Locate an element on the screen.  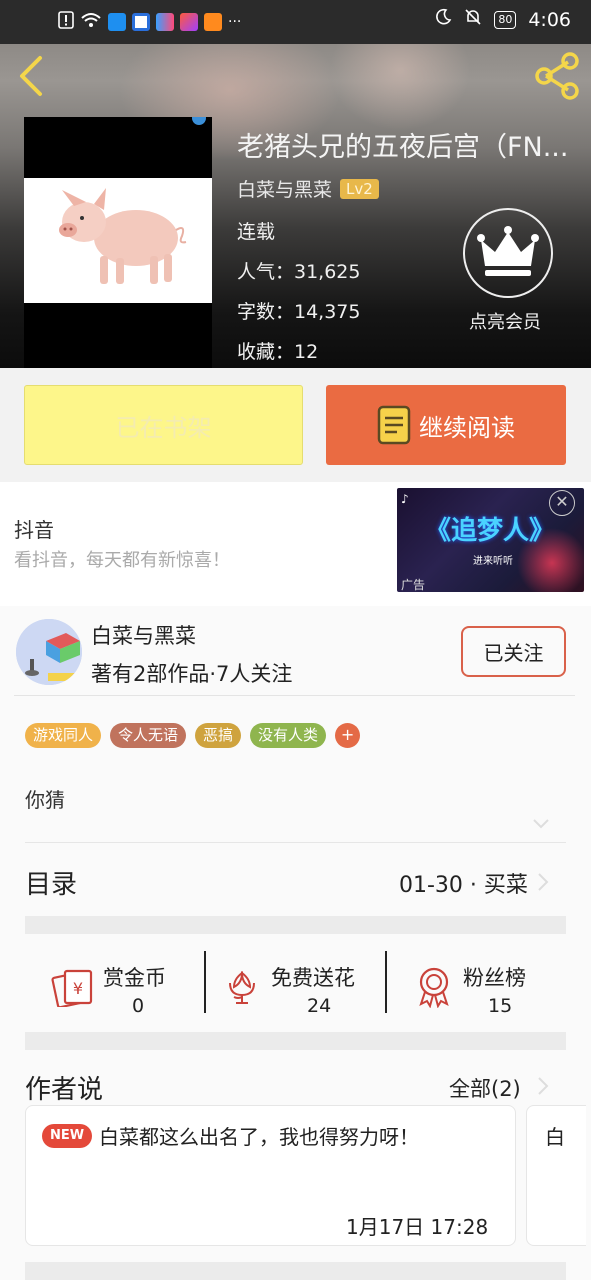
follow-label: 已关注 is located at coordinates (513, 653).